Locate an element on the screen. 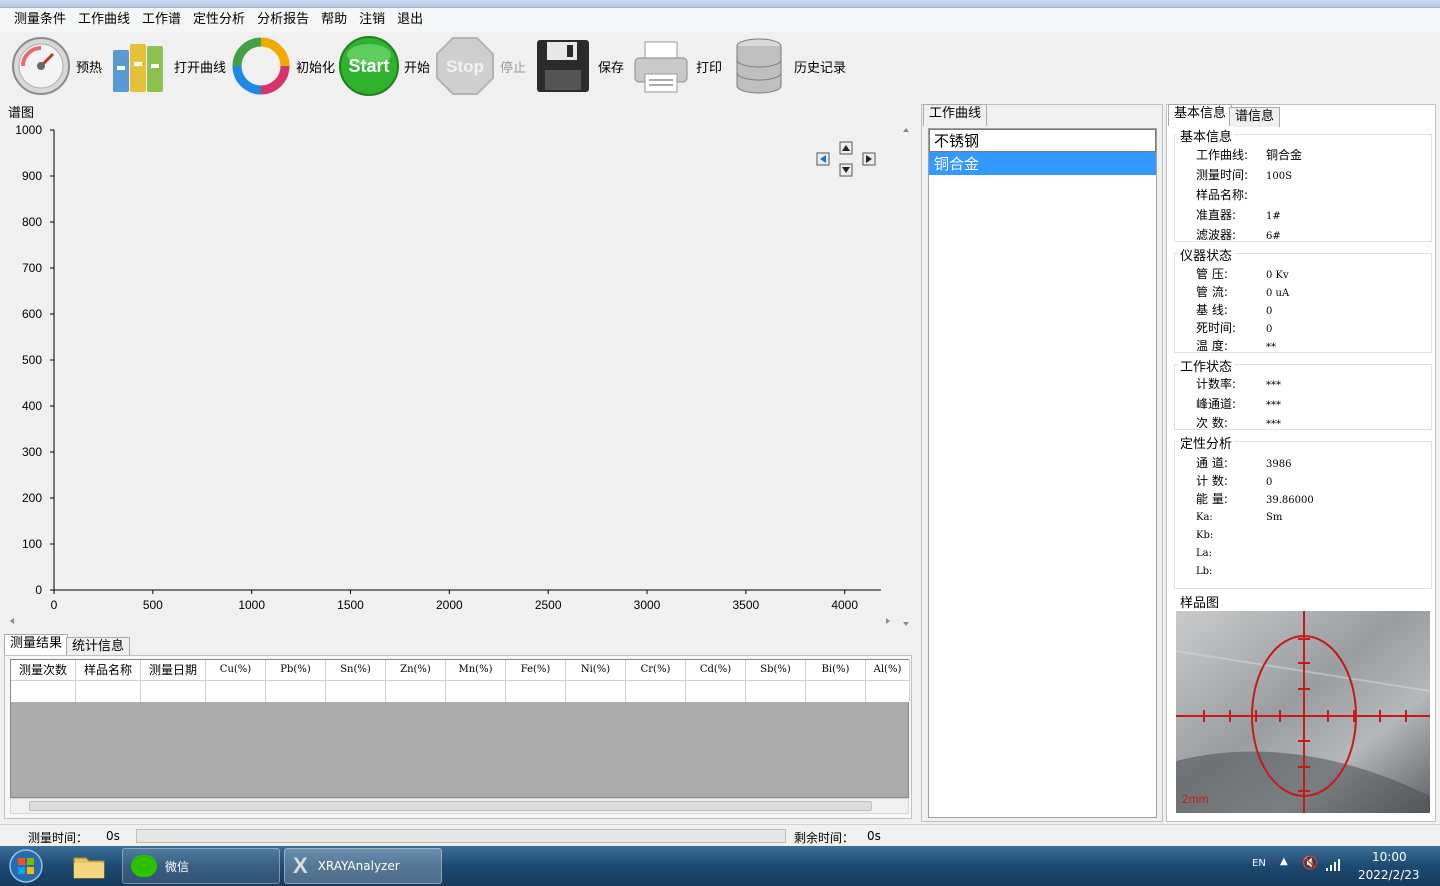  clock-time: 10:00 is located at coordinates (1389, 857).